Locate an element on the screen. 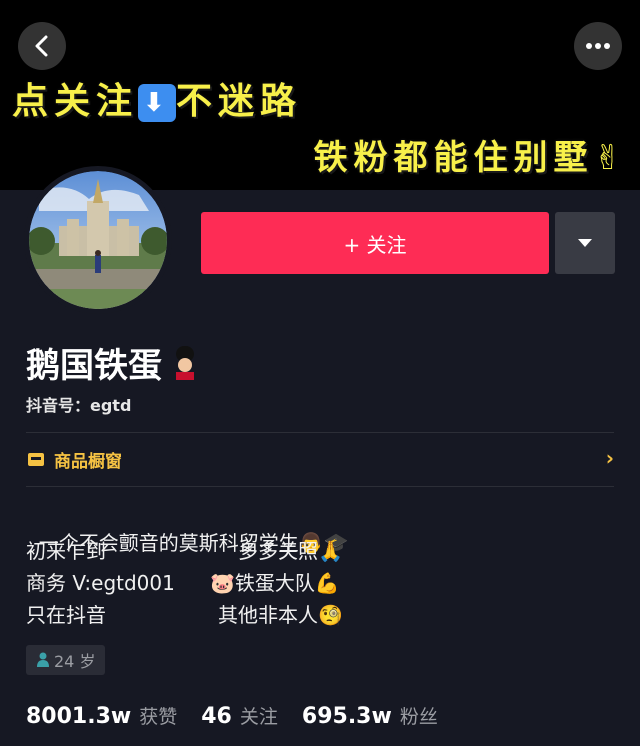 Image resolution: width=640 pixels, height=746 pixels. likes-label: 获赞 is located at coordinates (158, 717).